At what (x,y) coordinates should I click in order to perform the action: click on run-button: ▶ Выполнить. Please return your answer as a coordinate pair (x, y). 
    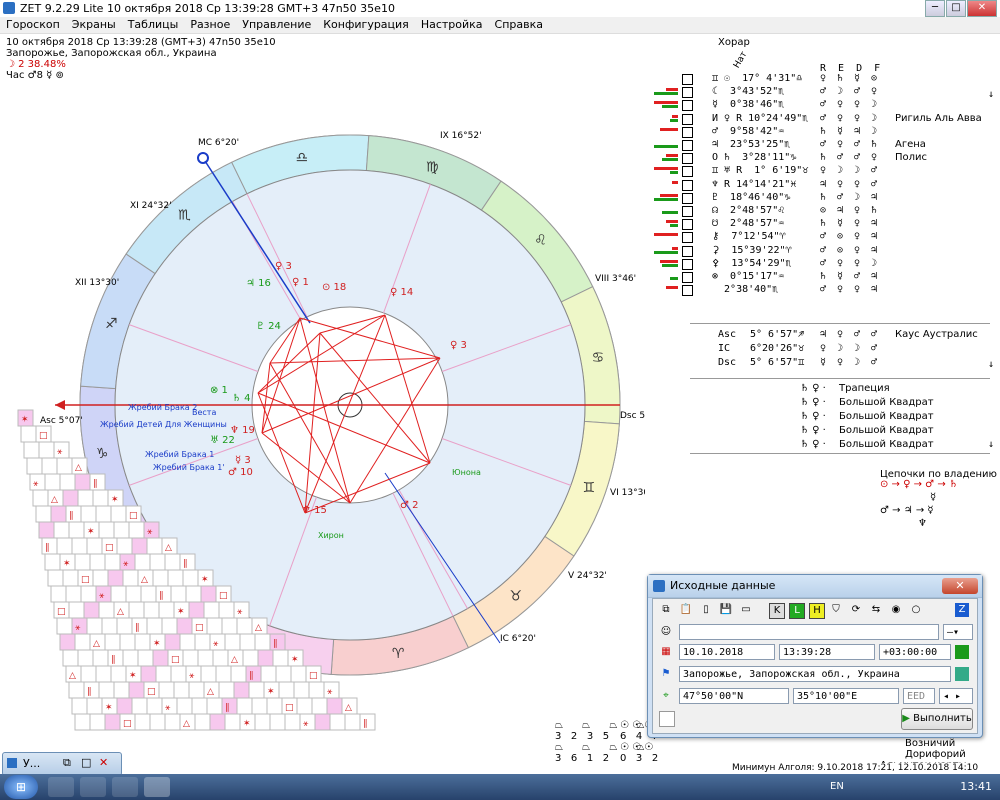
    Looking at the image, I should click on (937, 719).